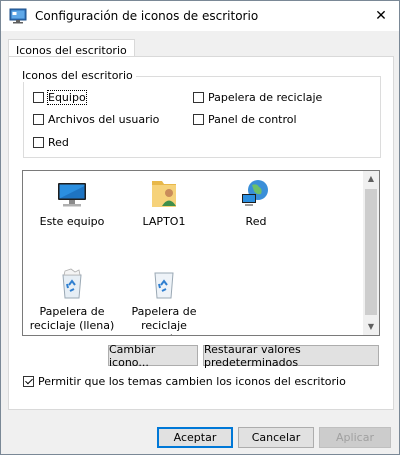 The image size is (400, 455). I want to click on icon-item-papelera-llena: Papelera de reciclaje (llena), so click(72, 300).